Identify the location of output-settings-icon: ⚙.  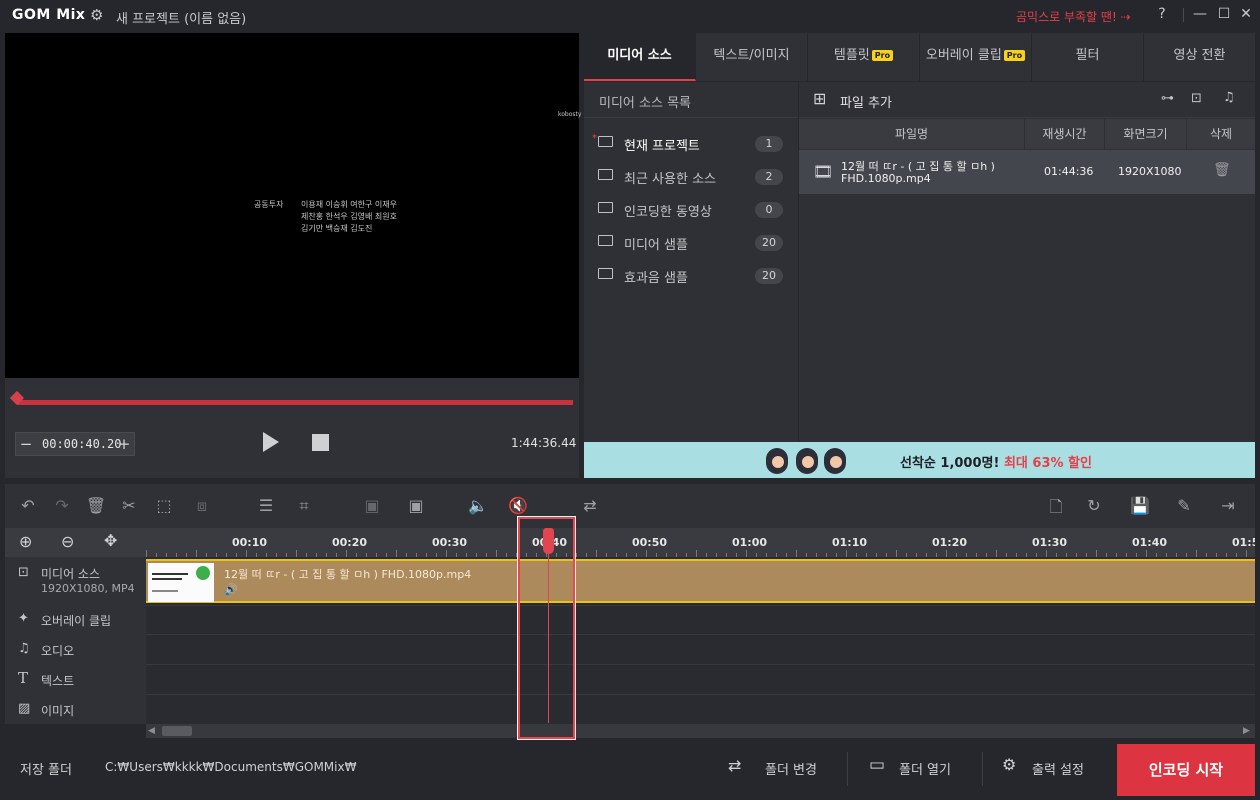
(1009, 764).